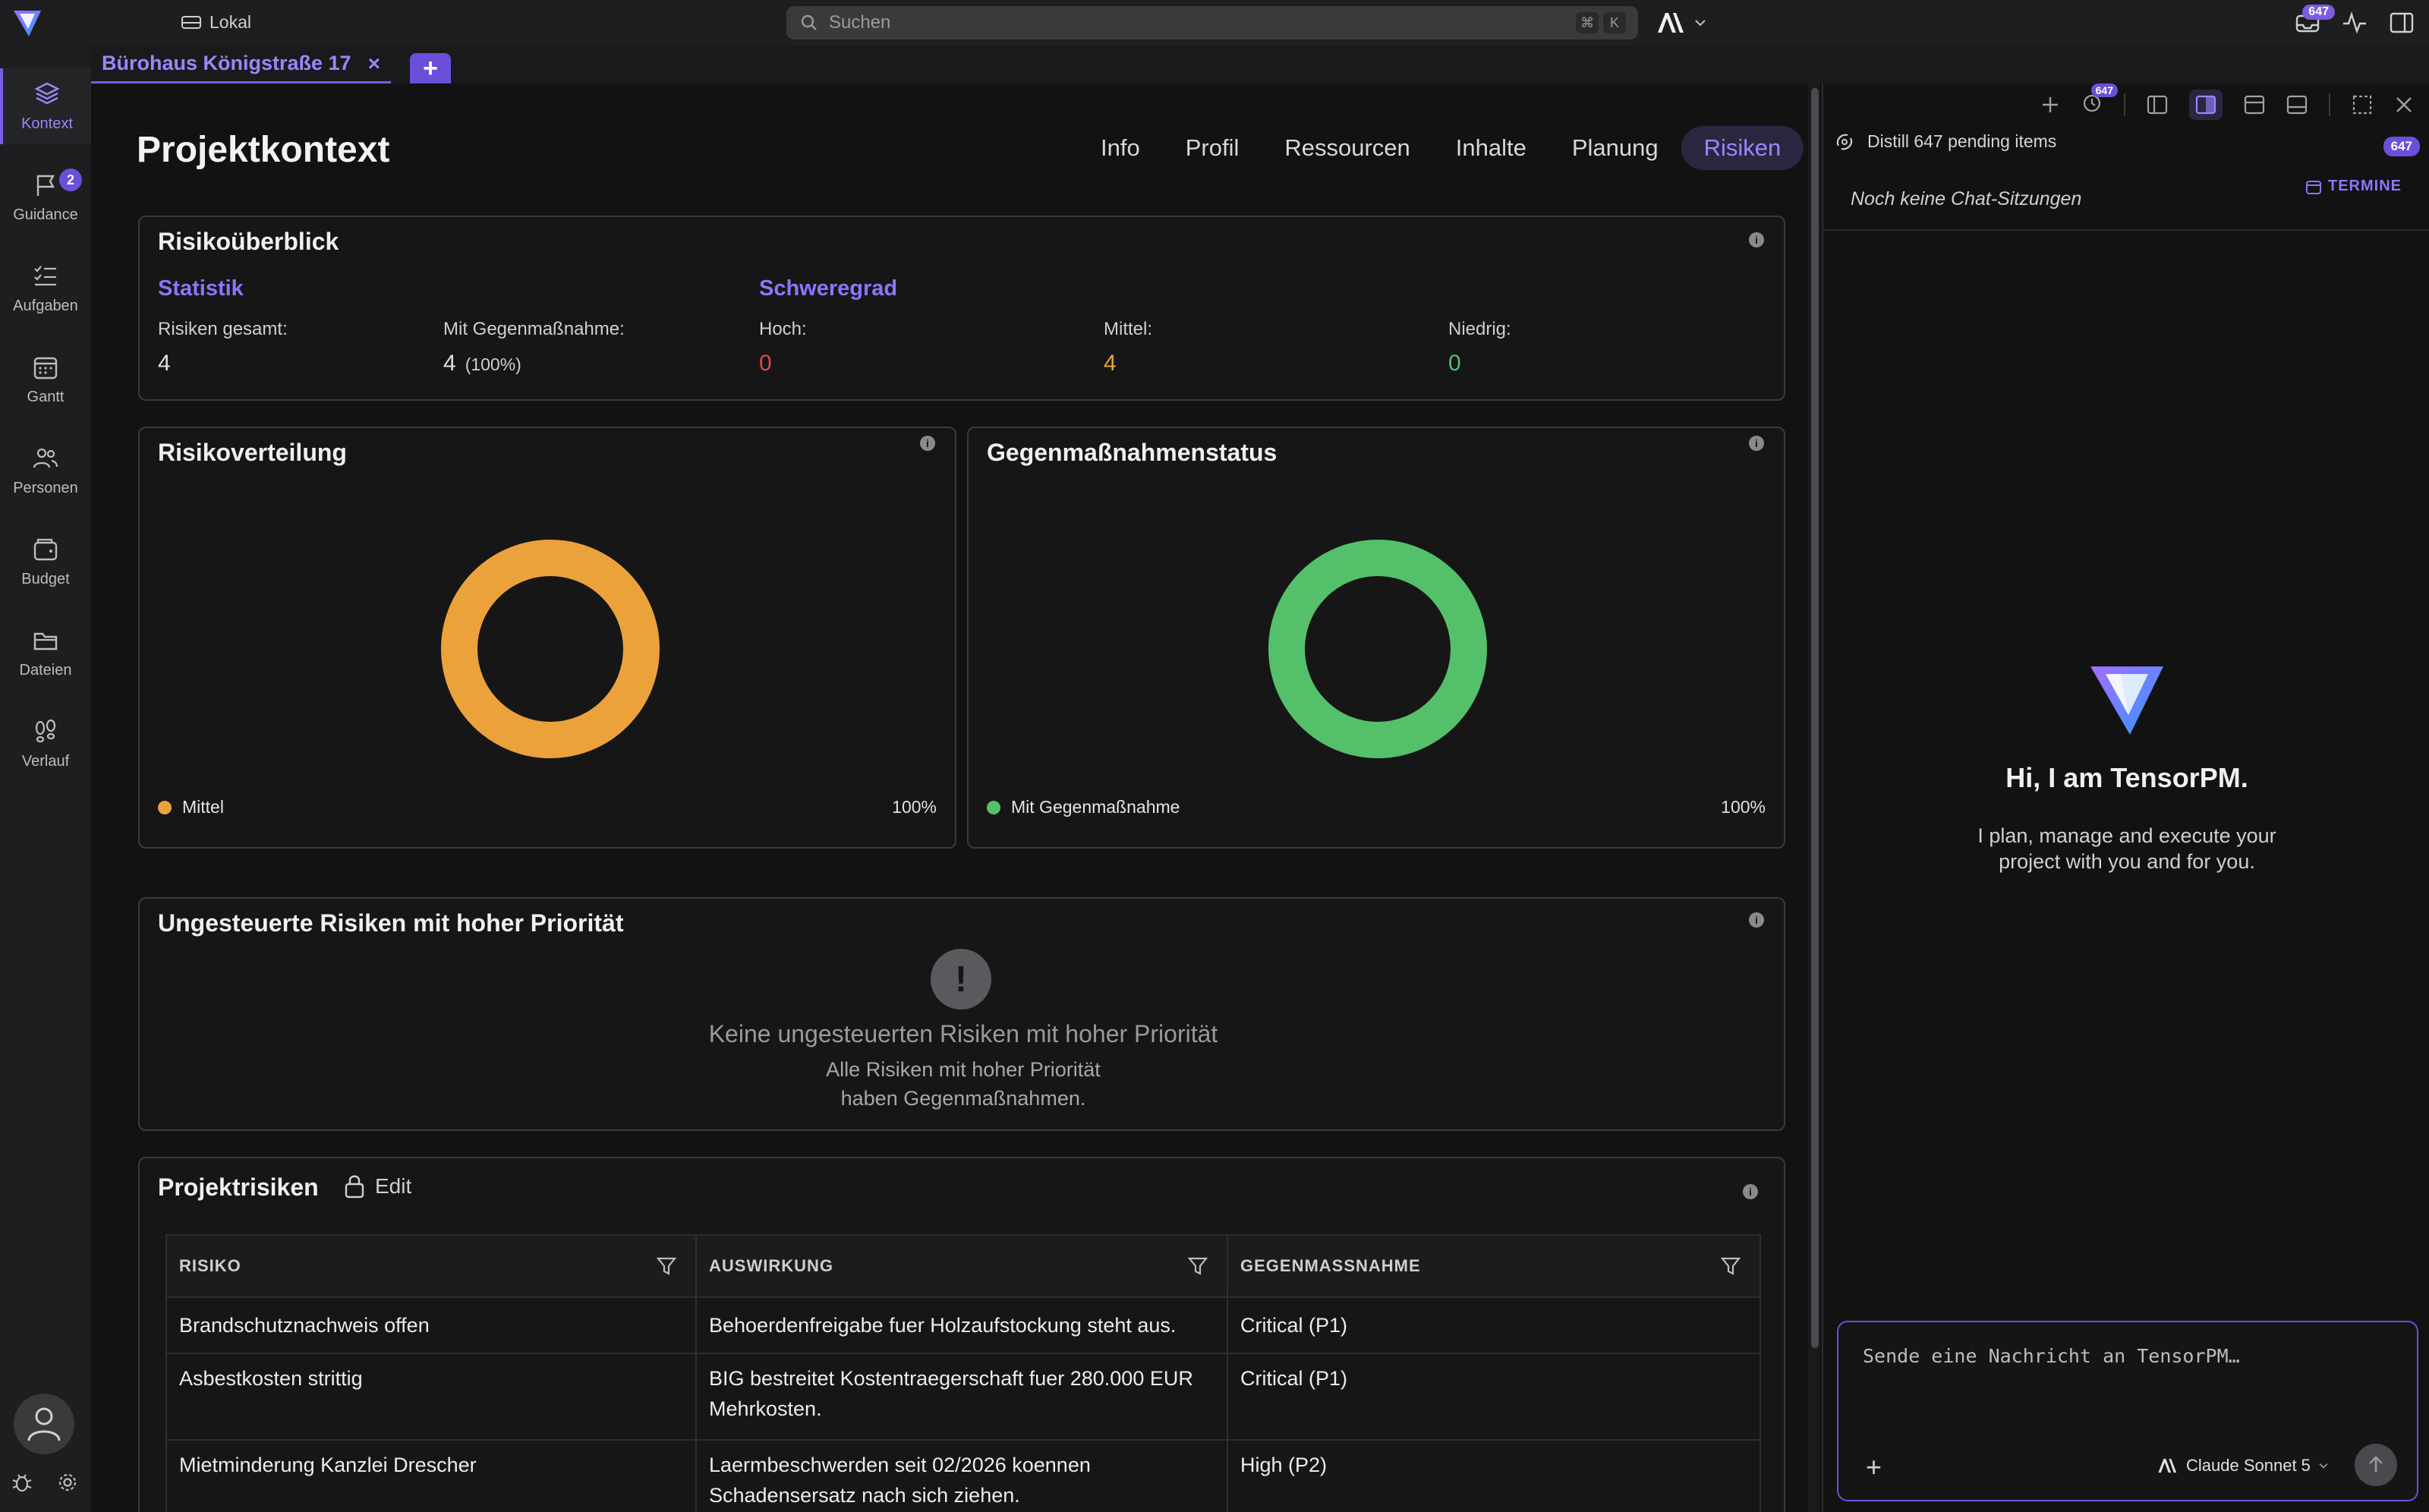  I want to click on table-header-row: RISIKO AUSWIRKUNG GEGENMASSNAHME, so click(963, 1266).